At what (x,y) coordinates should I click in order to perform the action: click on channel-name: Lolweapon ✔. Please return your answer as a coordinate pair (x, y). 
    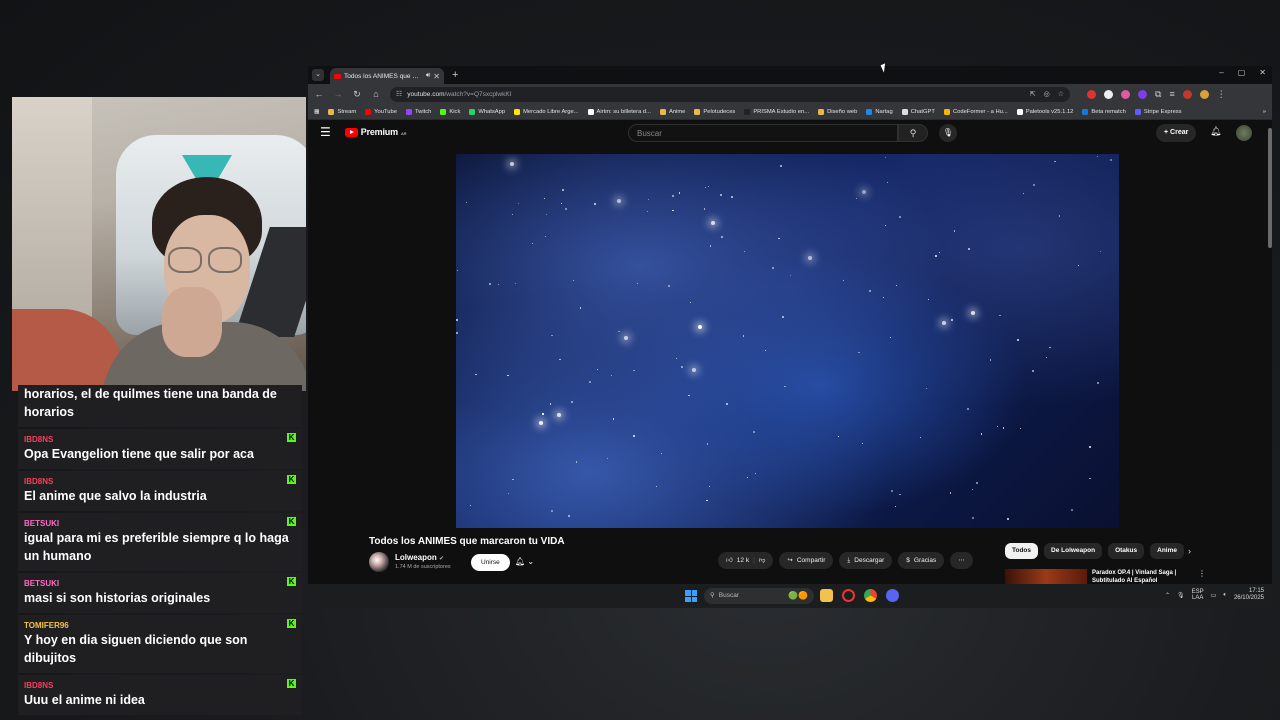
    Looking at the image, I should click on (419, 557).